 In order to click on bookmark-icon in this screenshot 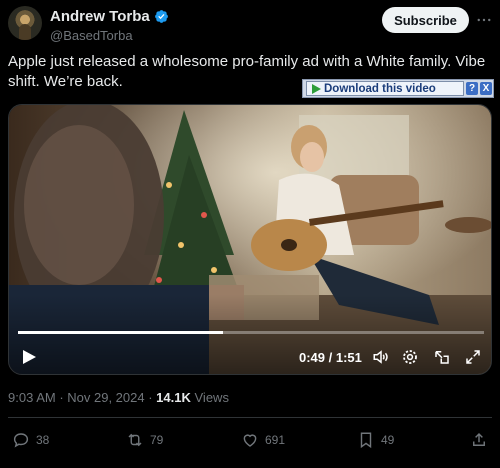, I will do `click(366, 440)`.